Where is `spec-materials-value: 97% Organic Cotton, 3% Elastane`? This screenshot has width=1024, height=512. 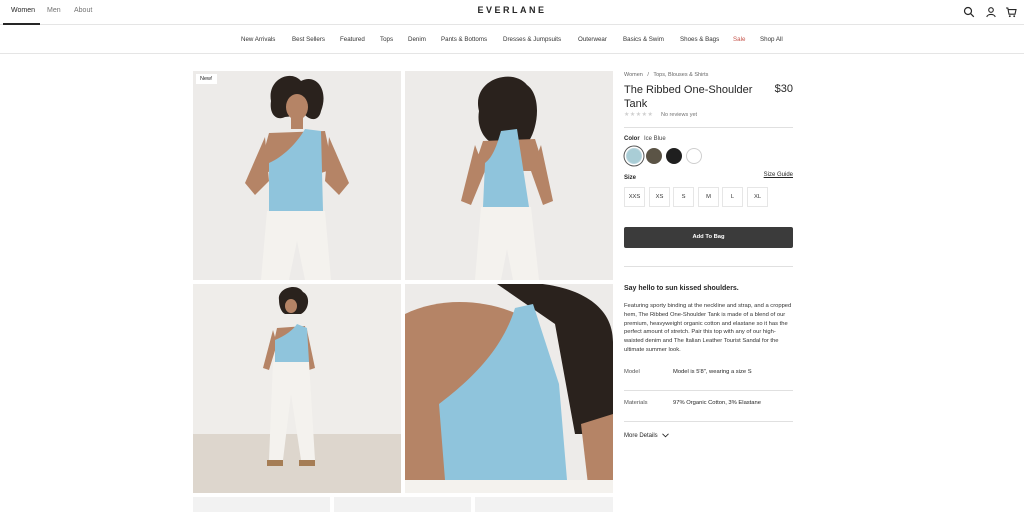
spec-materials-value: 97% Organic Cotton, 3% Elastane is located at coordinates (717, 403).